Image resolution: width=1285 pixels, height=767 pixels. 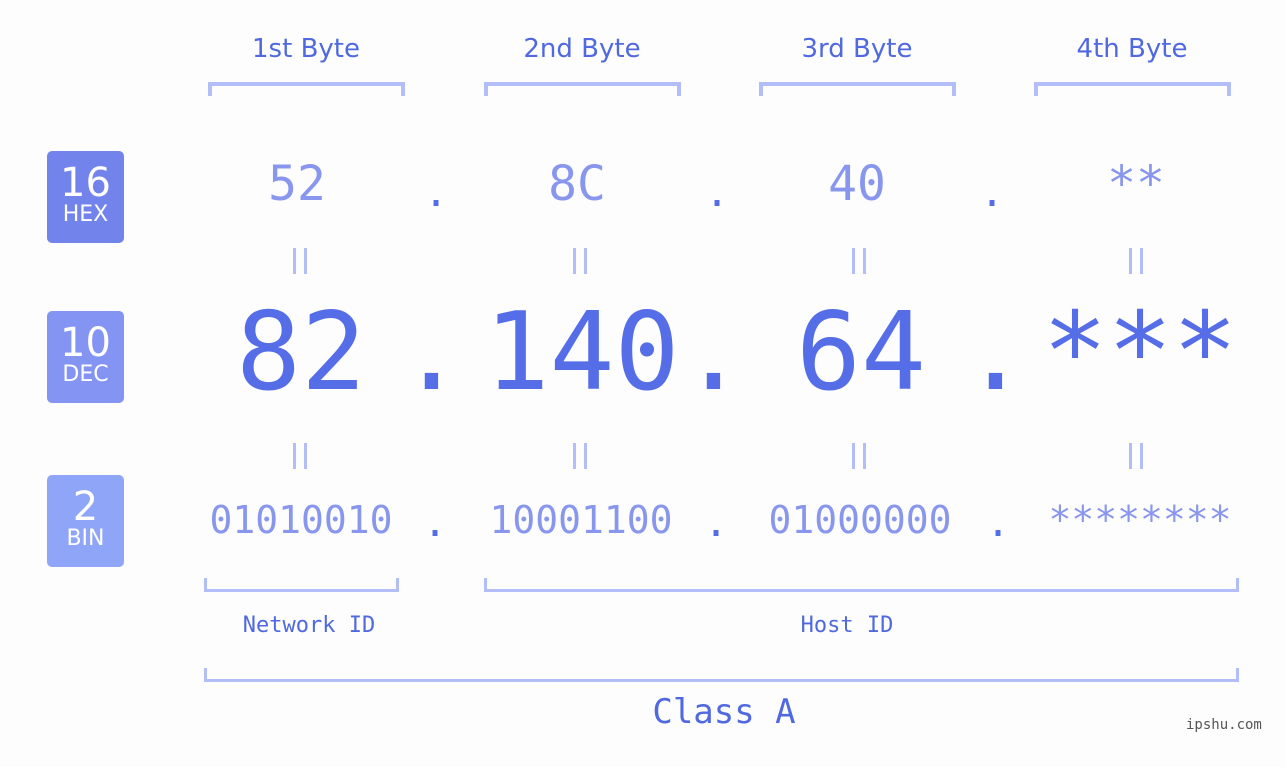 What do you see at coordinates (861, 352) in the screenshot?
I see `dec-byte-3: 64` at bounding box center [861, 352].